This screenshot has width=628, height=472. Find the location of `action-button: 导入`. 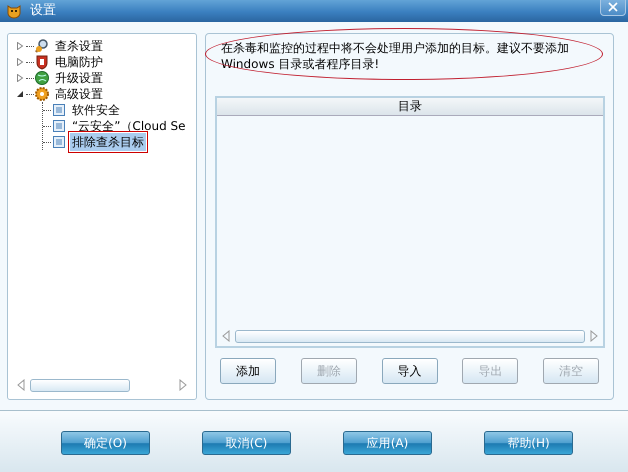

action-button: 导入 is located at coordinates (410, 371).